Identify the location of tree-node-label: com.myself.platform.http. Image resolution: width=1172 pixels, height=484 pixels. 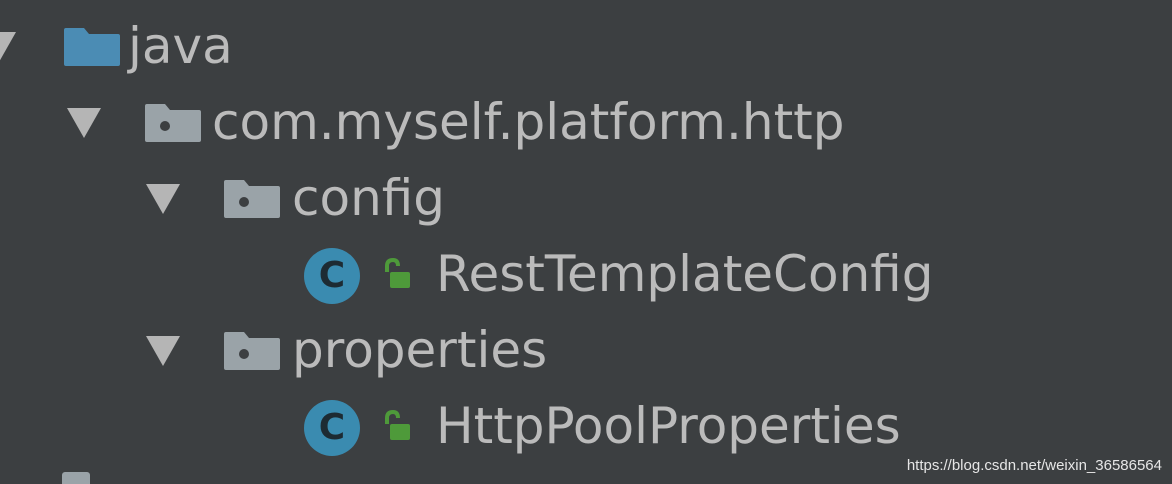
(528, 122).